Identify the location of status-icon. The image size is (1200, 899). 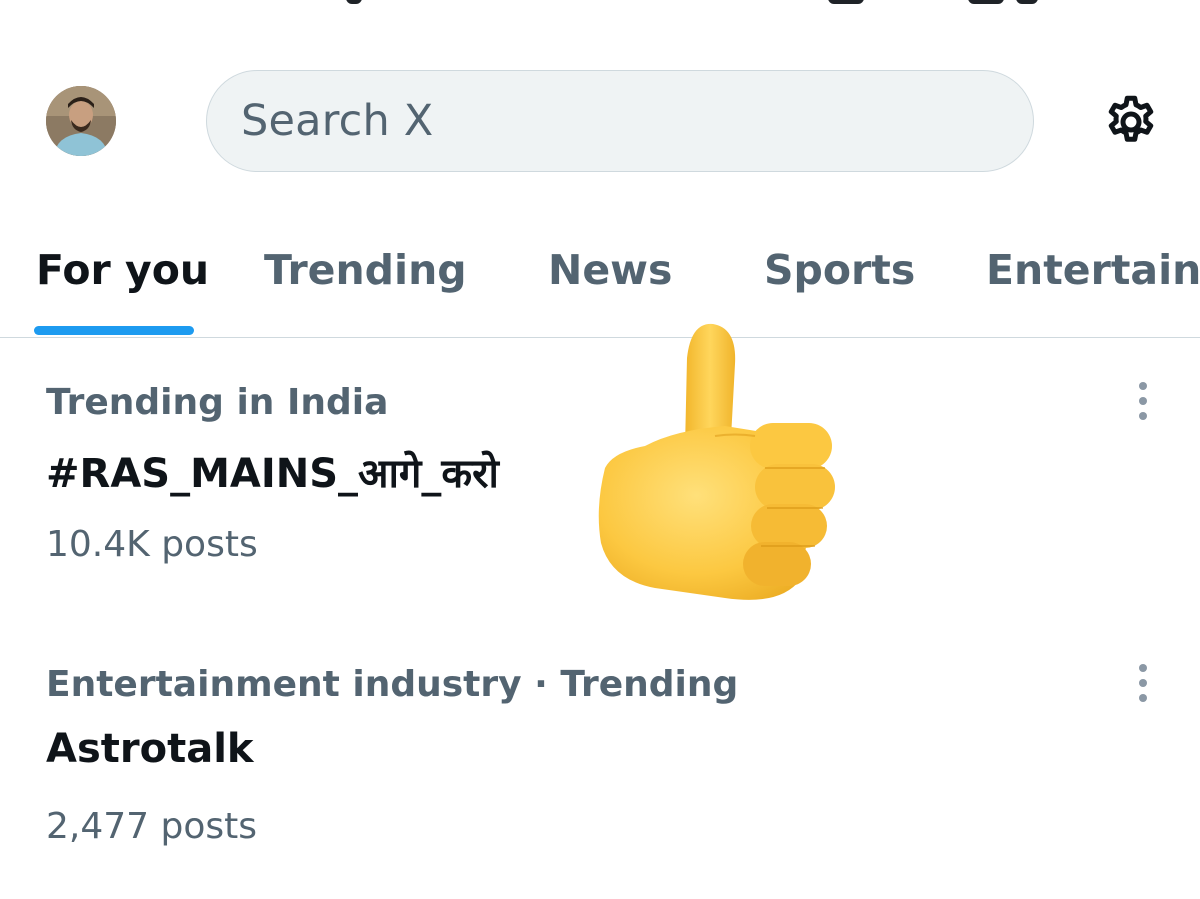
(354, 2).